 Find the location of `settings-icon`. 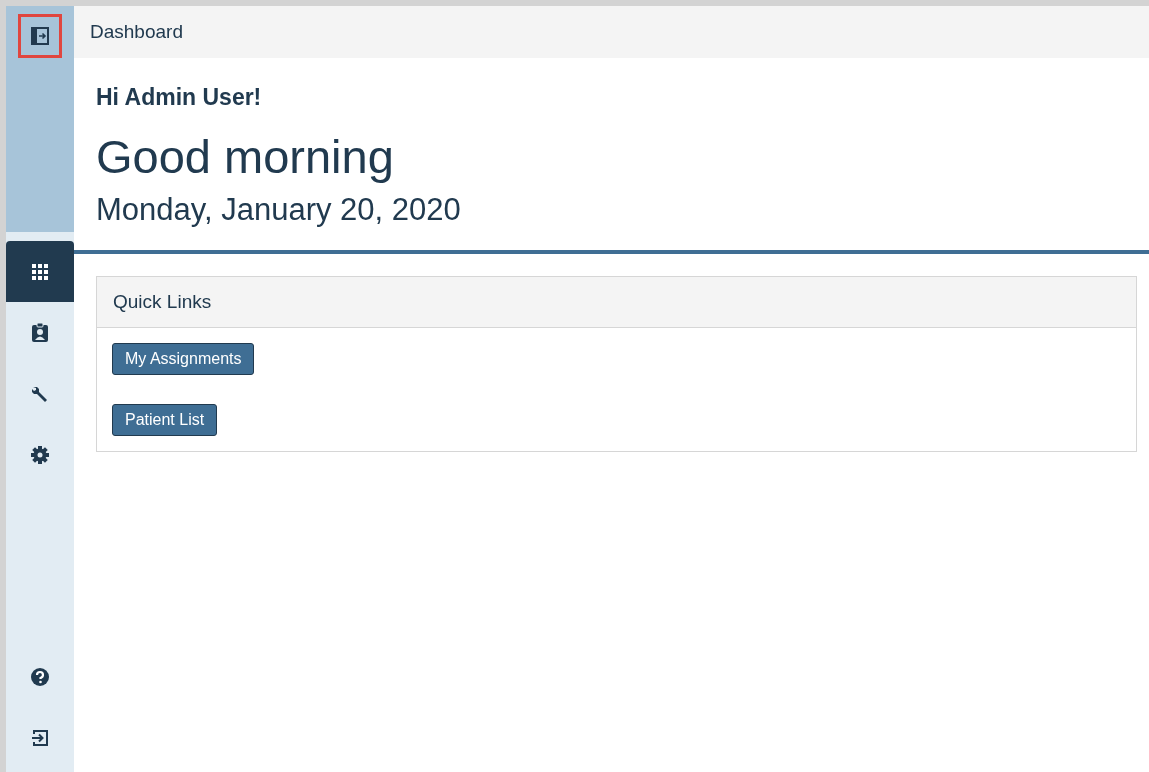

settings-icon is located at coordinates (40, 454).